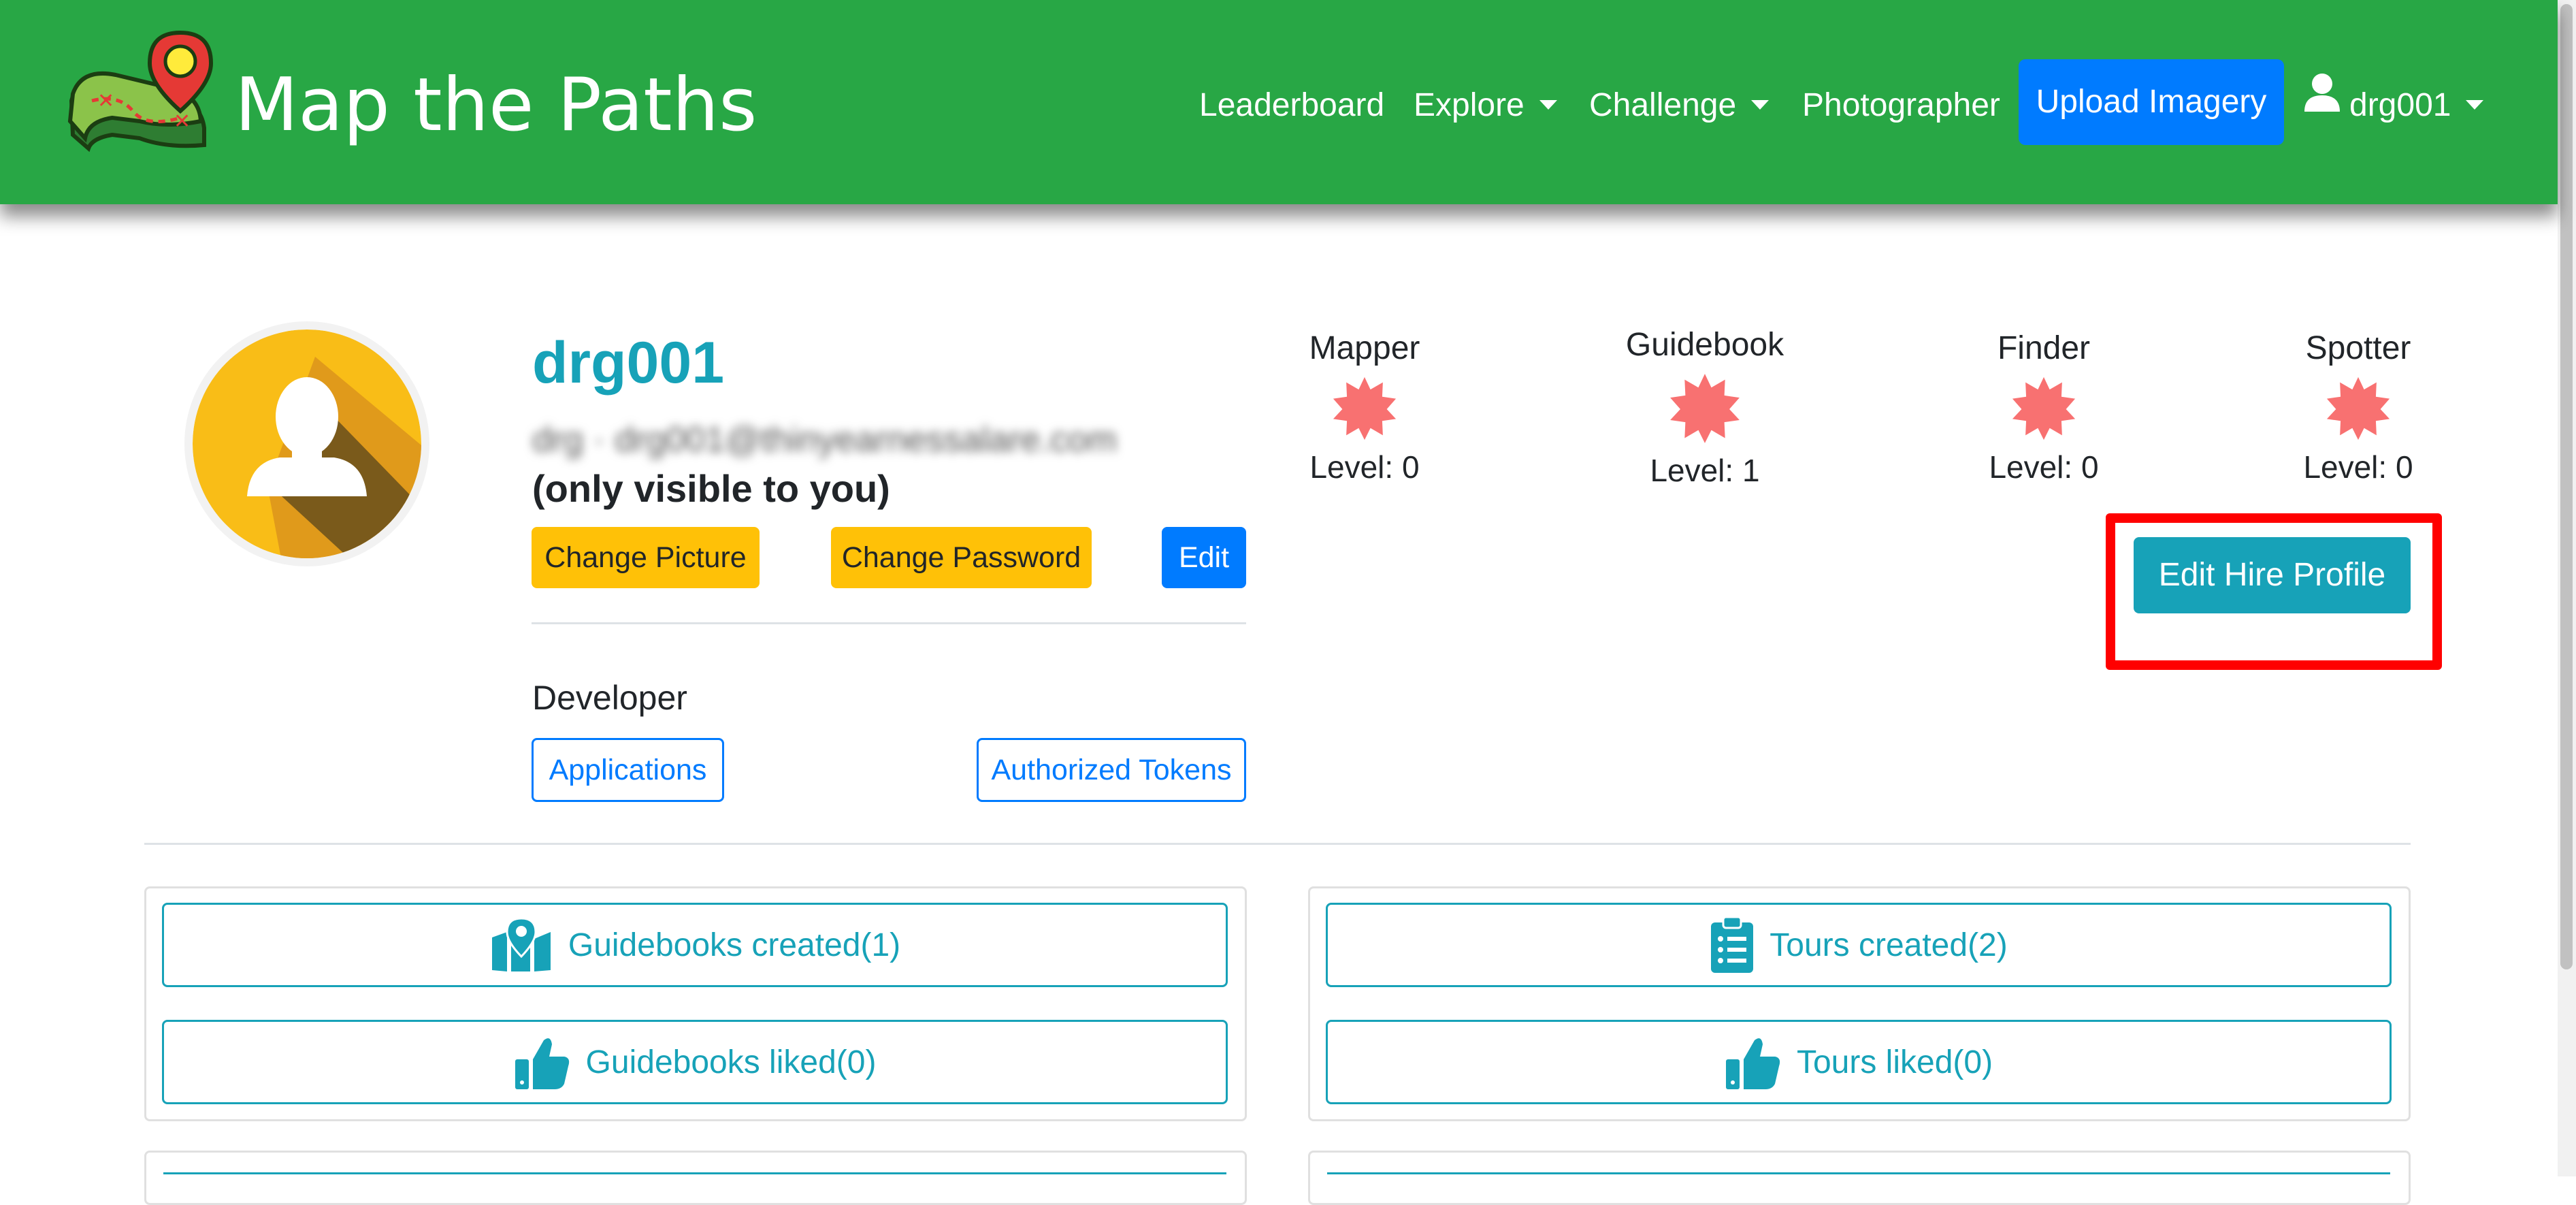 The width and height of the screenshot is (2576, 1205). Describe the element at coordinates (1663, 105) in the screenshot. I see `nav-challenge-label: Challenge` at that location.